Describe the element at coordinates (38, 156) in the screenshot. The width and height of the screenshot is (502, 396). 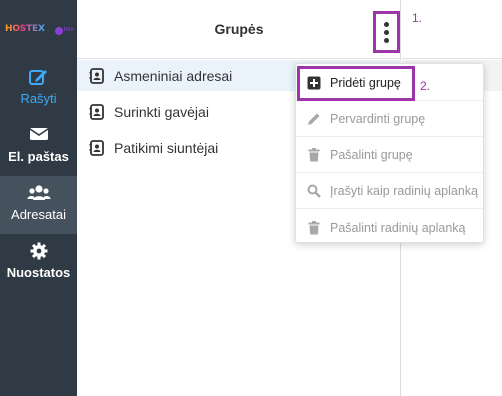
I see `nav-mail-label: El. paštas` at that location.